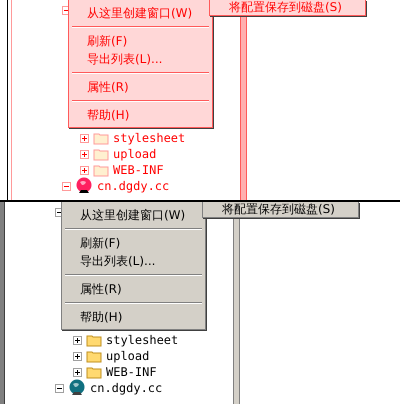  What do you see at coordinates (133, 317) in the screenshot?
I see `menu-item: 帮助(H)` at bounding box center [133, 317].